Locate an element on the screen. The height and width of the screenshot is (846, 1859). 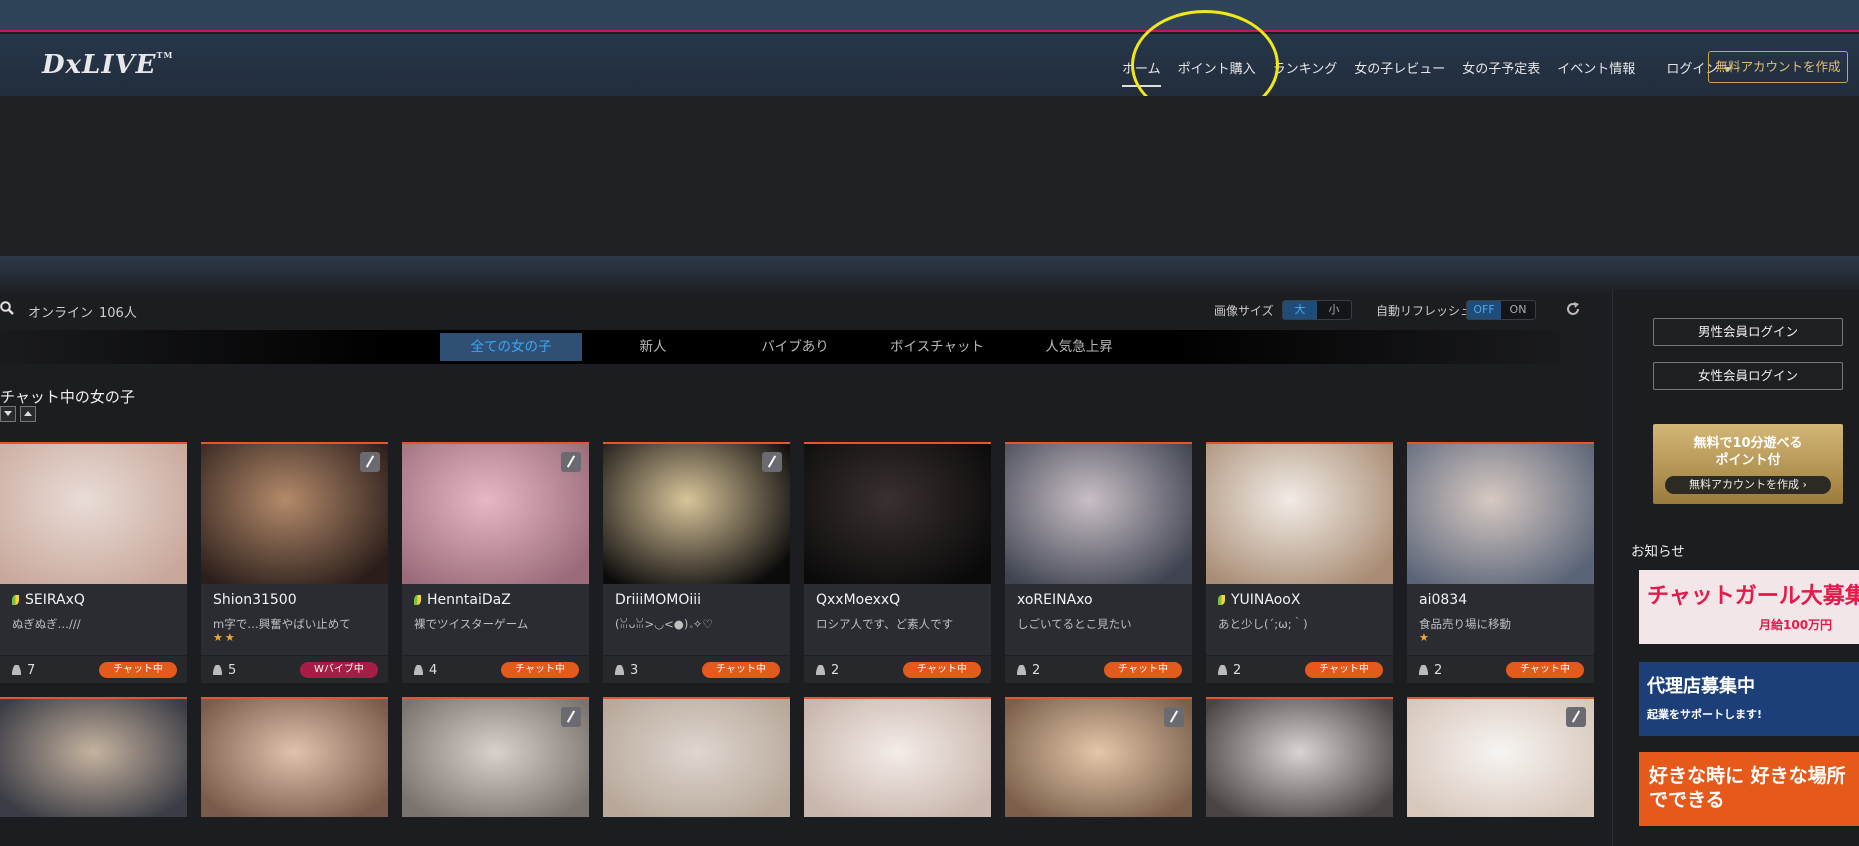
performer-card: SEIRAxQ ぬぎぬぎ…/// 7 チャット中 is located at coordinates (93, 562).